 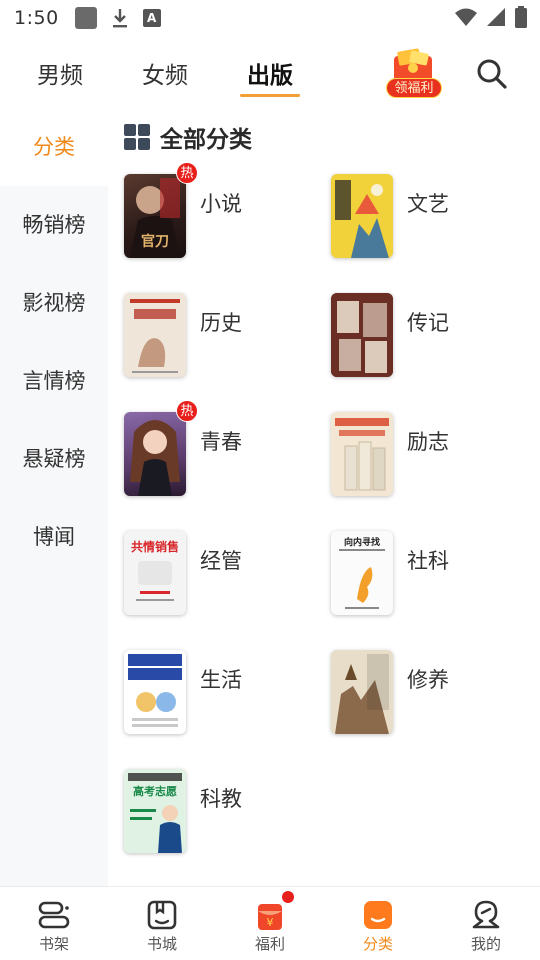 I want to click on profile-icon, so click(x=486, y=914).